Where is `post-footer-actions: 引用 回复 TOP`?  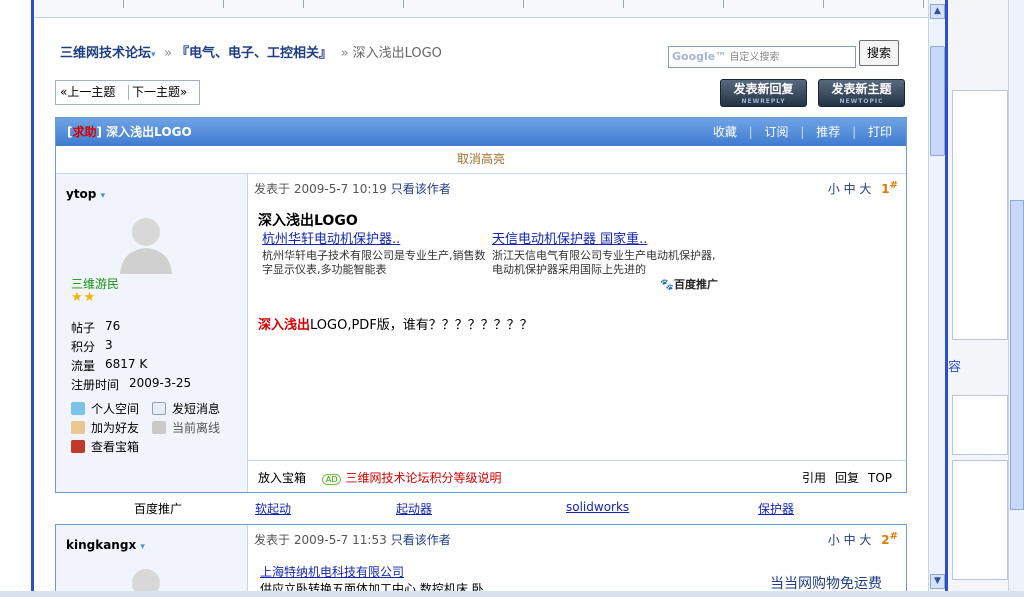
post-footer-actions: 引用 回复 TOP is located at coordinates (842, 477).